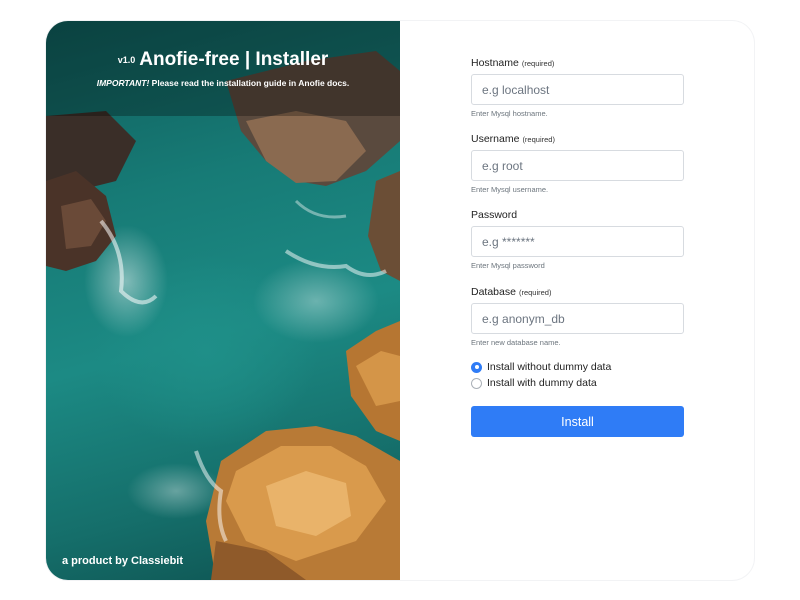 Image resolution: width=800 pixels, height=600 pixels. I want to click on hostname-field-group: Hostname(required) Enter Mysql hostname., so click(577, 87).